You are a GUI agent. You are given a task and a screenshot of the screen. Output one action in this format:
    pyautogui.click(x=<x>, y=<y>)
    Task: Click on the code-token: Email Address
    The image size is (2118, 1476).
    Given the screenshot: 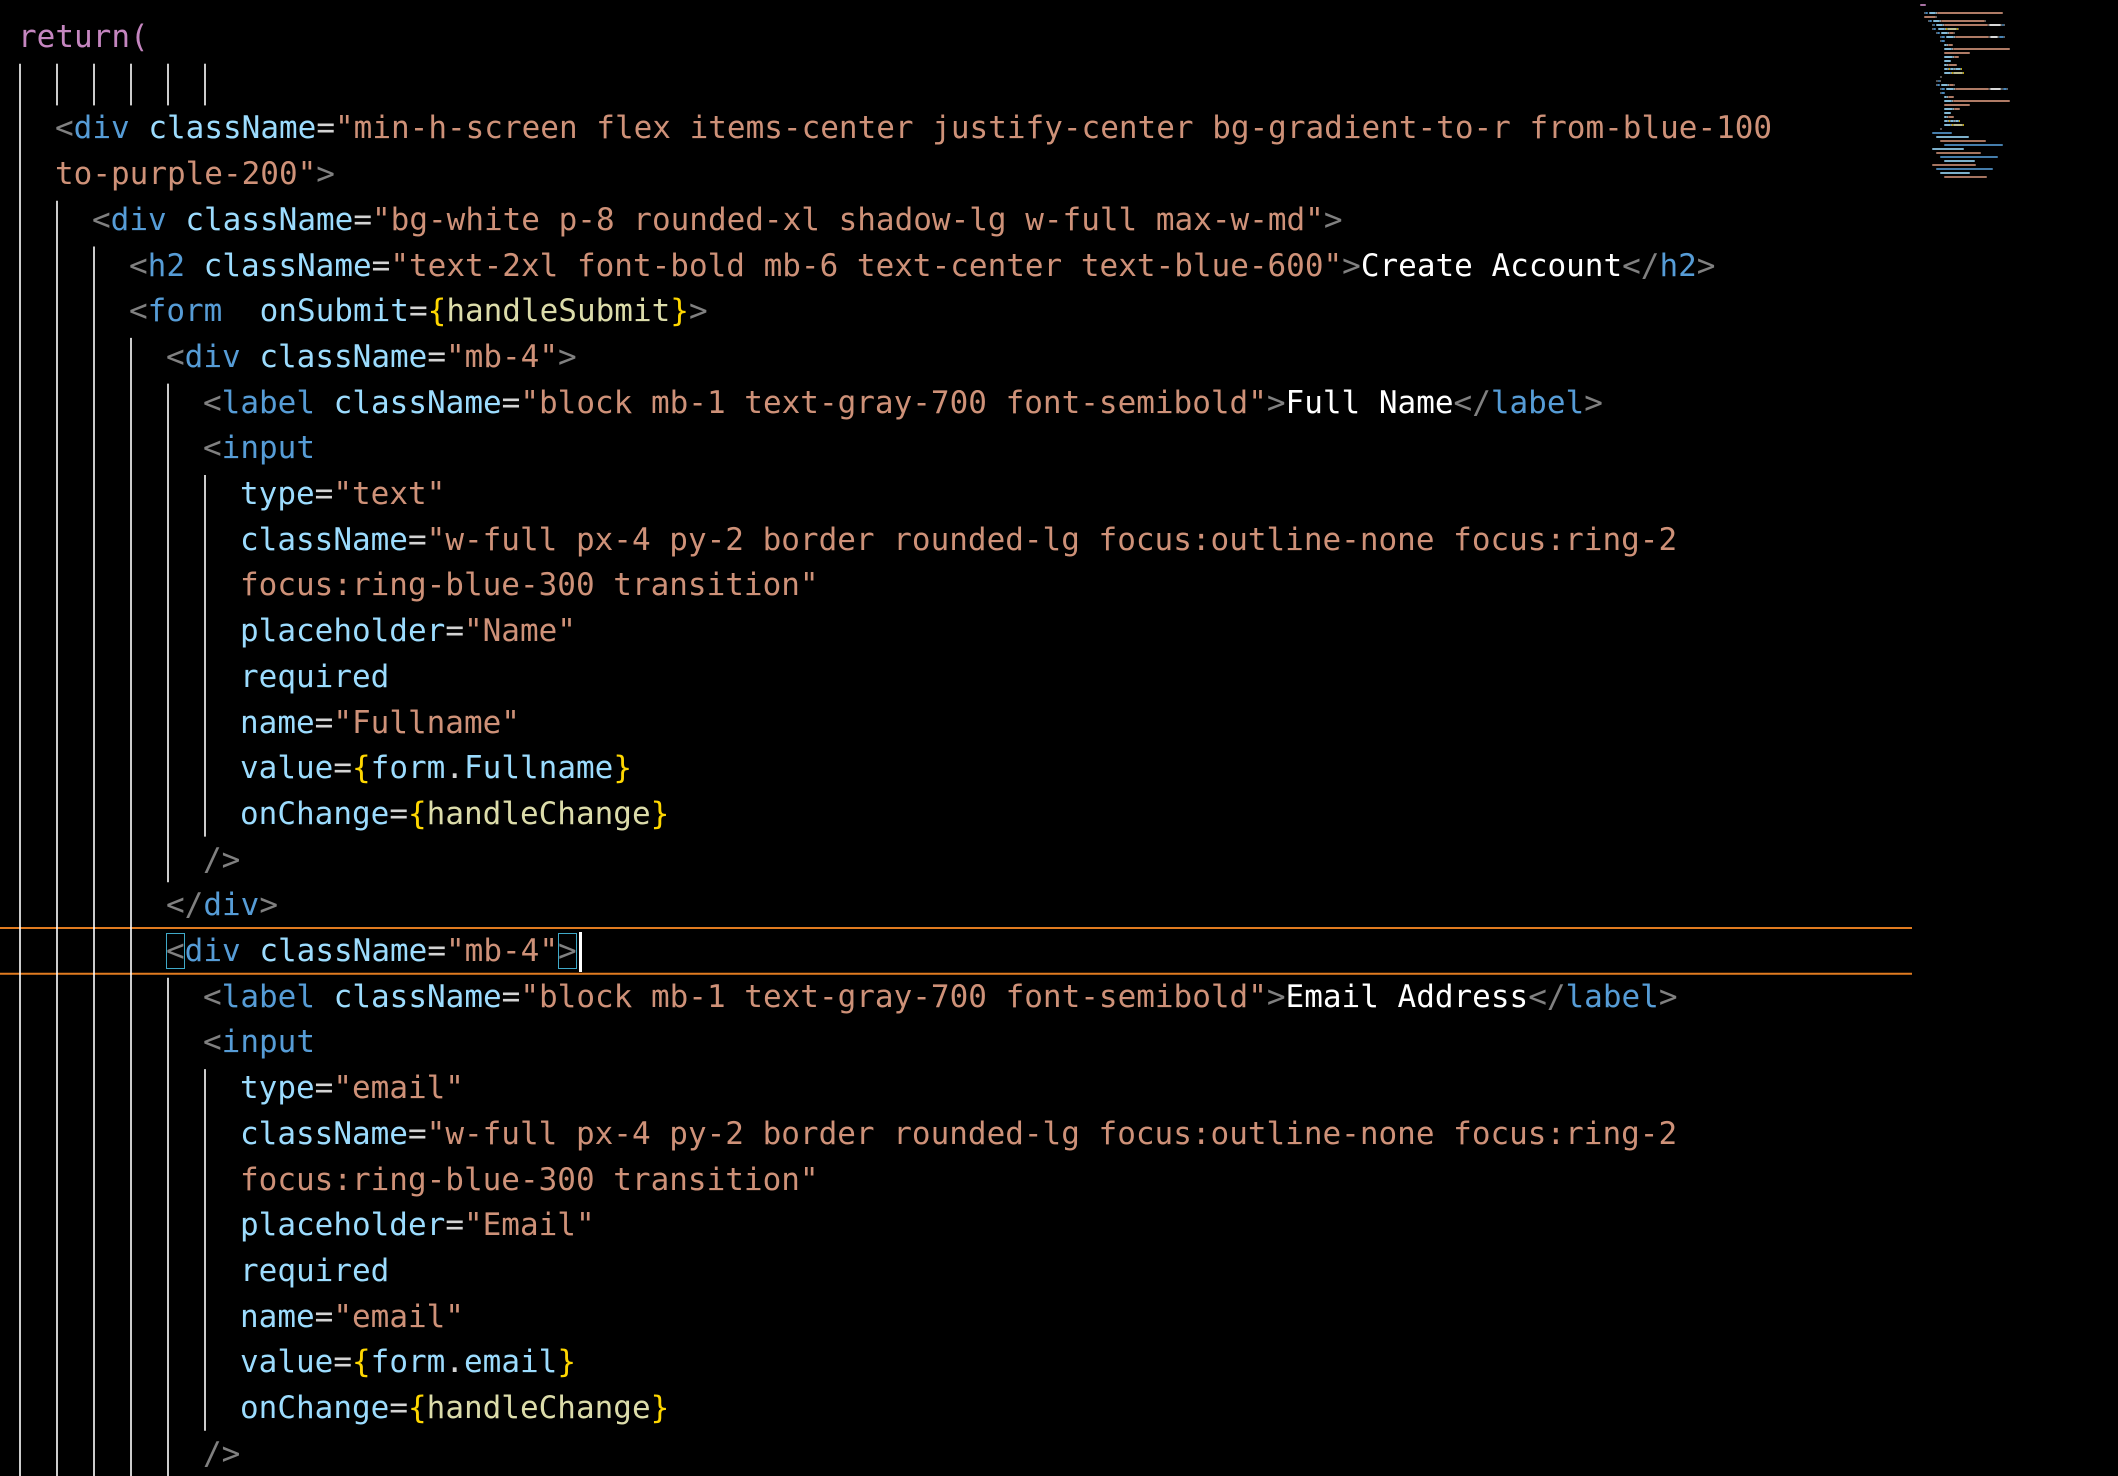 What is the action you would take?
    pyautogui.click(x=1407, y=996)
    